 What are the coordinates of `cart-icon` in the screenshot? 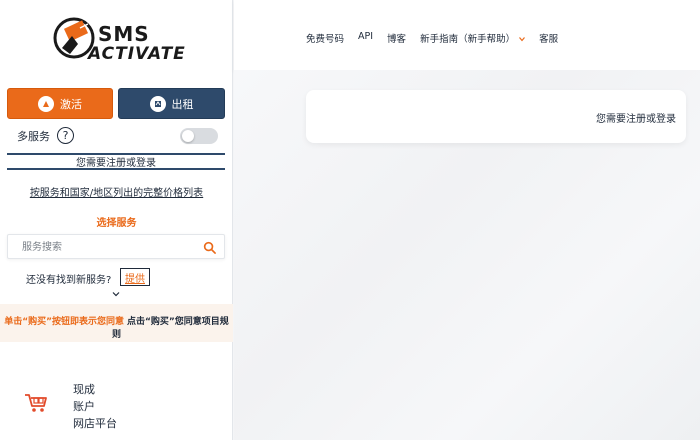 It's located at (36, 403).